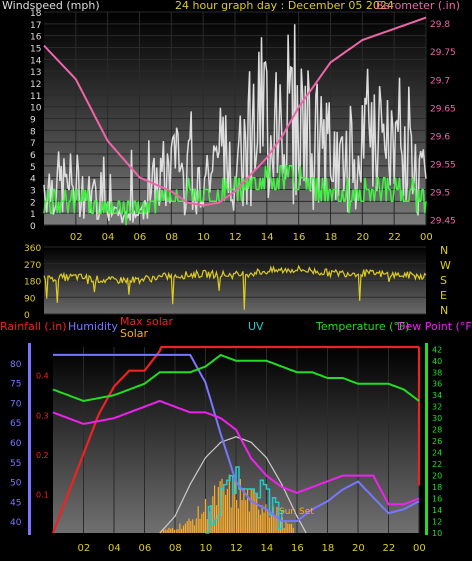 The width and height of the screenshot is (472, 561). I want to click on baro-y-tick: 29.65, so click(443, 109).